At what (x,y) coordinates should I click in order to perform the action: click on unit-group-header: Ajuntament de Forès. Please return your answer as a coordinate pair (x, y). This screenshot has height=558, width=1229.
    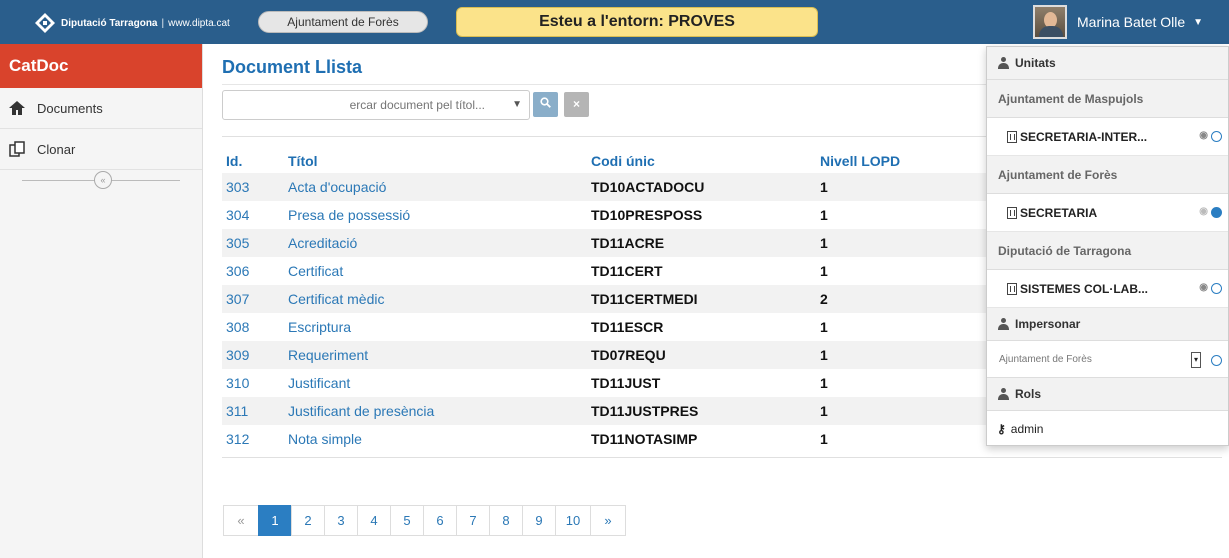
    Looking at the image, I should click on (1107, 175).